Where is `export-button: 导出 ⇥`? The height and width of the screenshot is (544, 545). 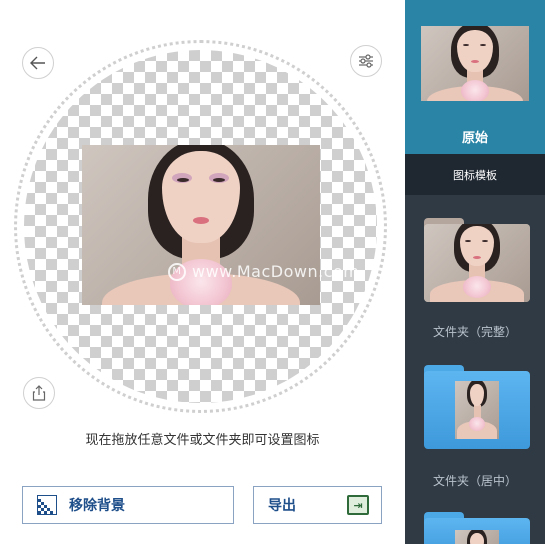
export-button: 导出 ⇥ is located at coordinates (317, 505).